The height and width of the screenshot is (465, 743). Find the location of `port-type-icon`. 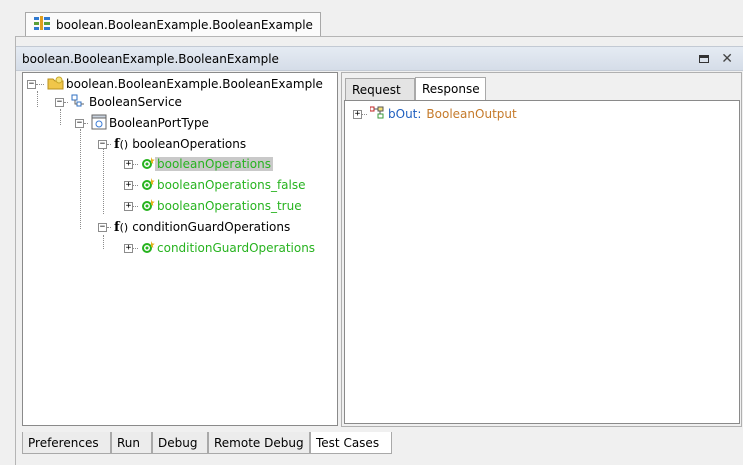

port-type-icon is located at coordinates (99, 123).